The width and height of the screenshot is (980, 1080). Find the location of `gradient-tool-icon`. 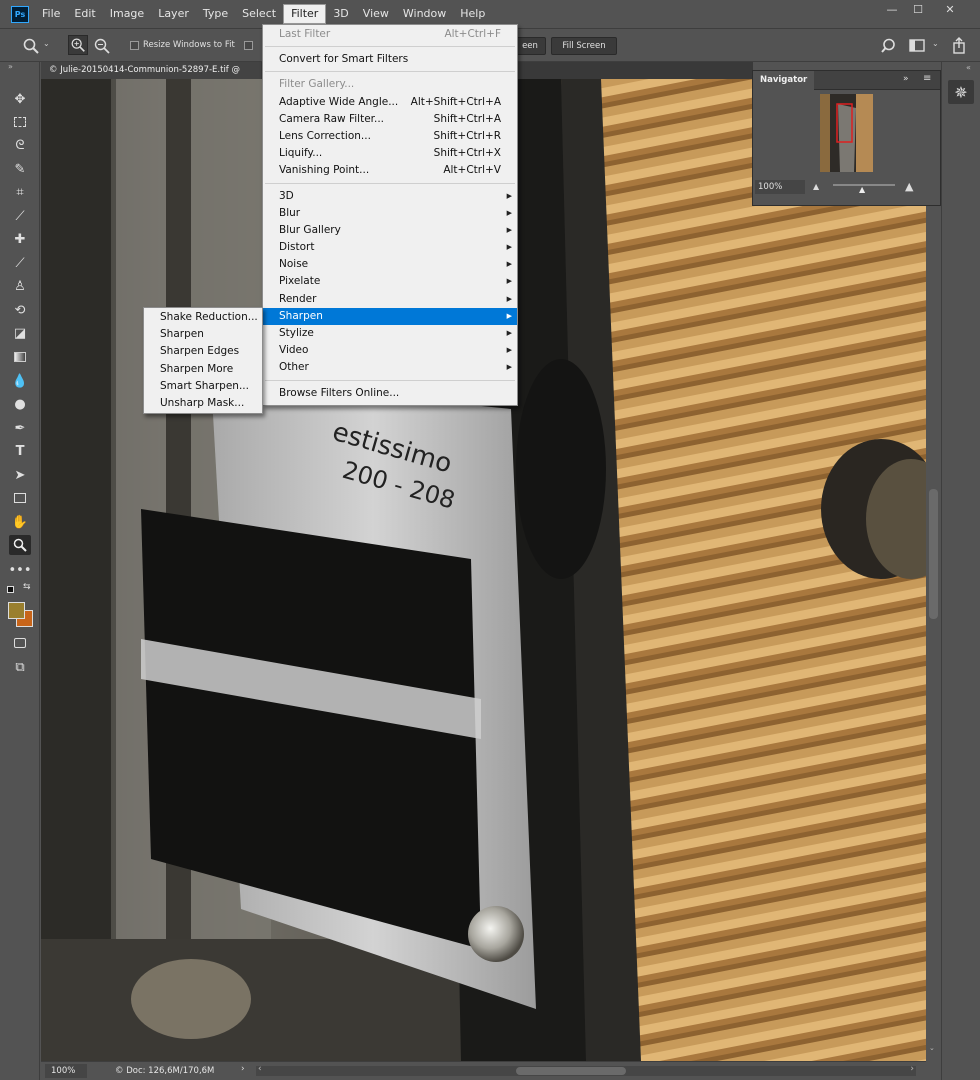

gradient-tool-icon is located at coordinates (20, 357).